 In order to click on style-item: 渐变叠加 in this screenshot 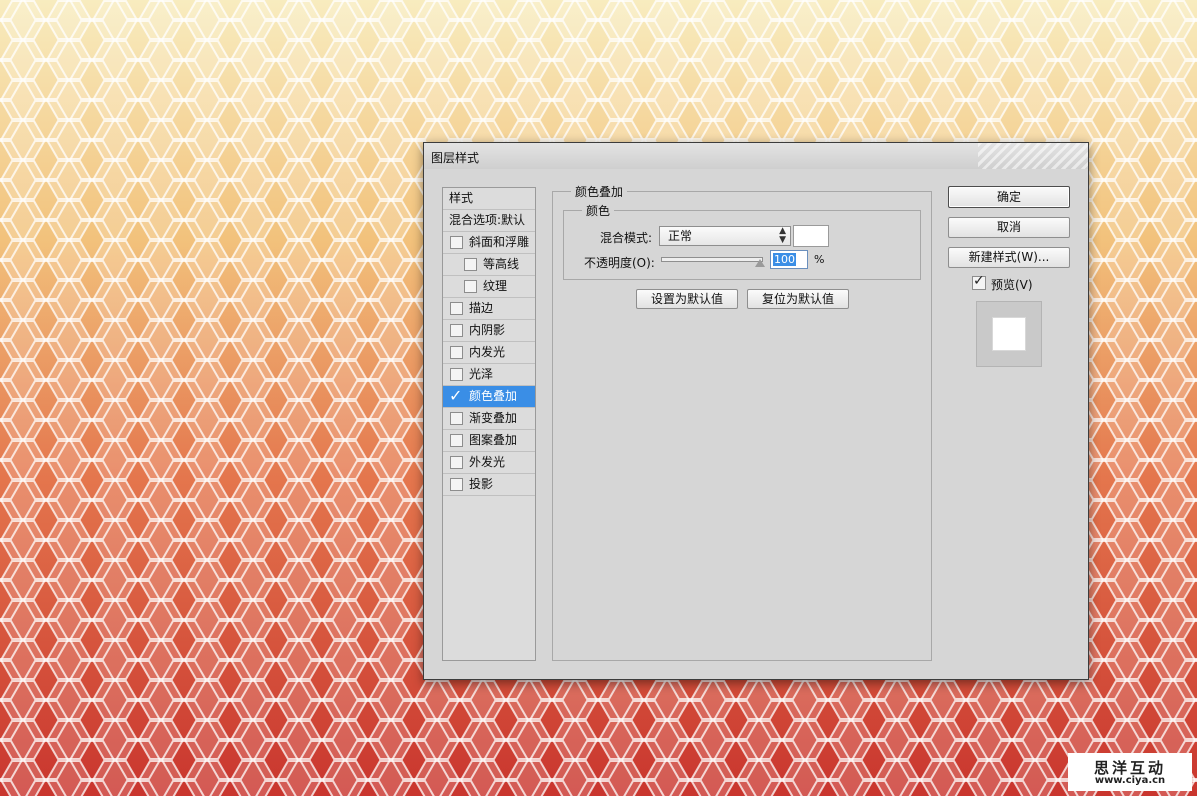, I will do `click(489, 419)`.